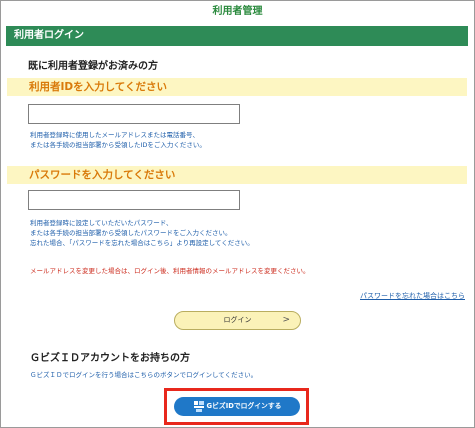 The width and height of the screenshot is (475, 428). Describe the element at coordinates (237, 36) in the screenshot. I see `section-header: 利用者ログイン` at that location.